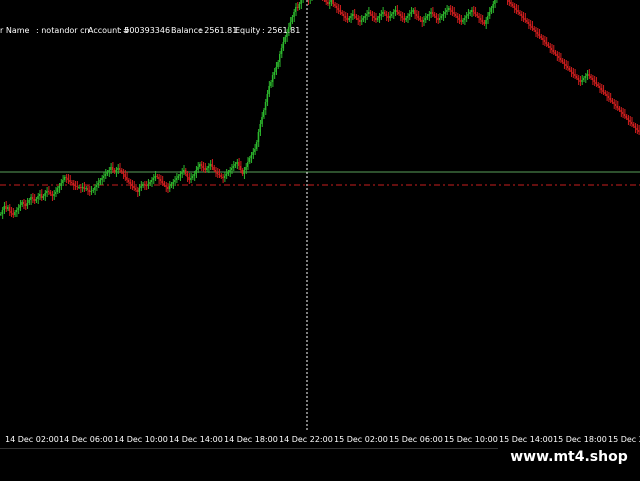 The height and width of the screenshot is (481, 640). I want to click on time-axis-label: 15 Dec 06:00, so click(416, 439).